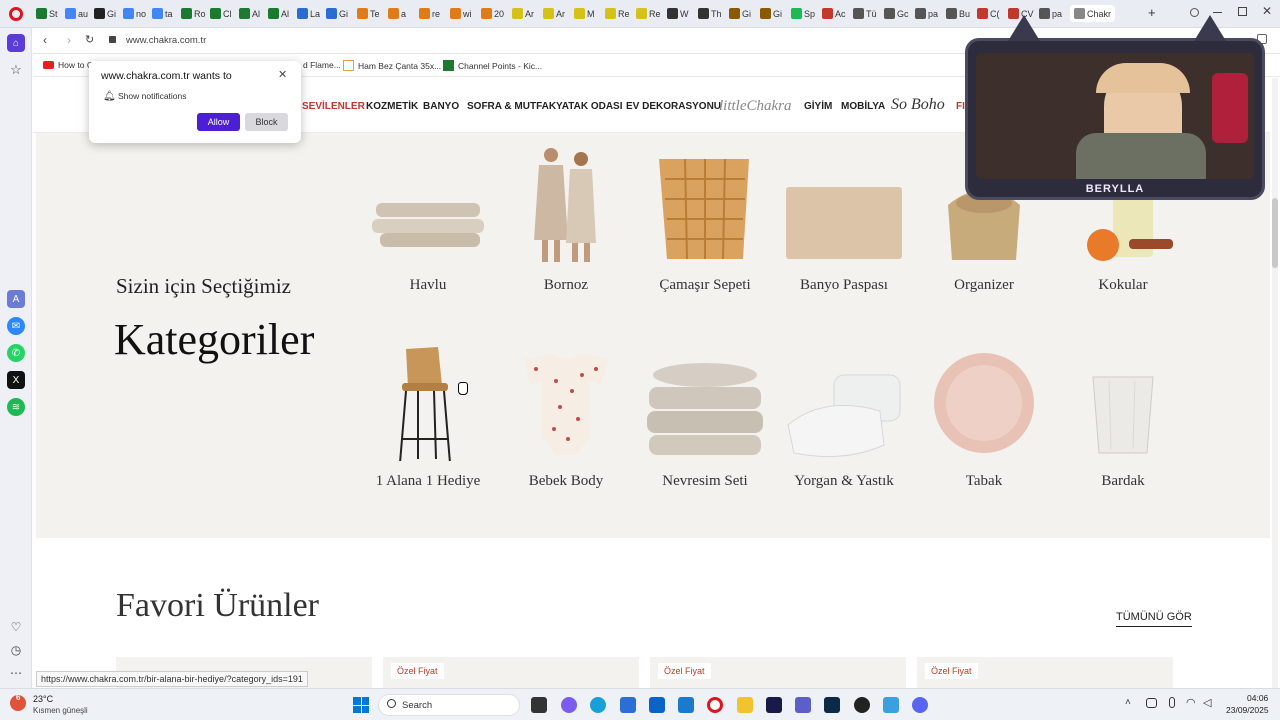  What do you see at coordinates (461, 13) in the screenshot?
I see `browser-tab: wi` at bounding box center [461, 13].